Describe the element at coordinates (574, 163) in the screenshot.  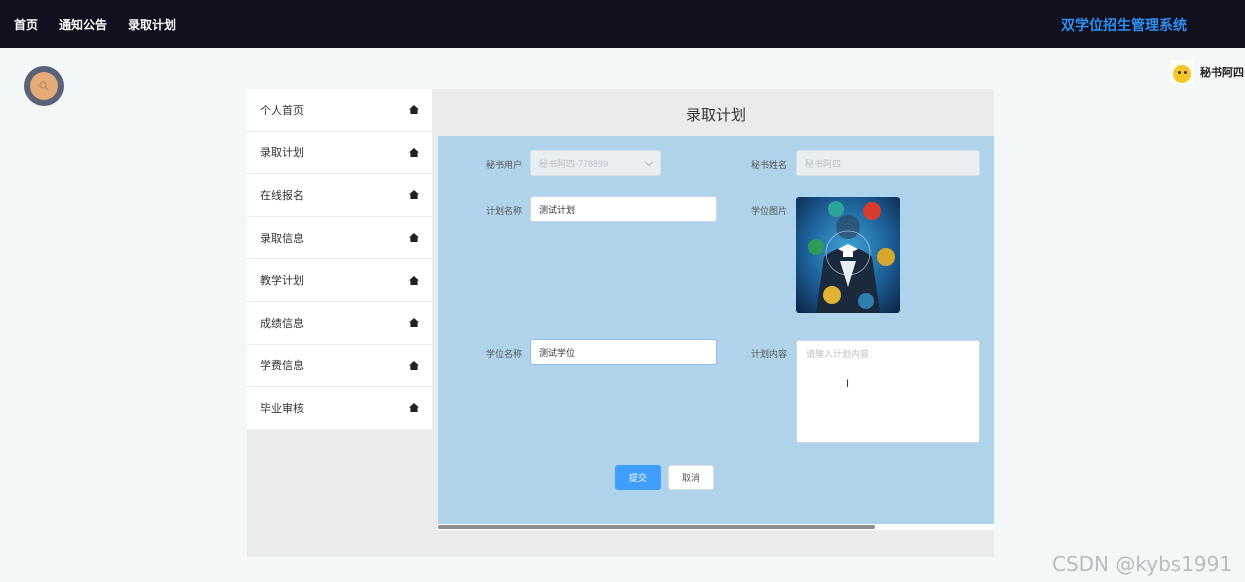
I see `secretary-user-value: 秘书阿四-778899` at that location.